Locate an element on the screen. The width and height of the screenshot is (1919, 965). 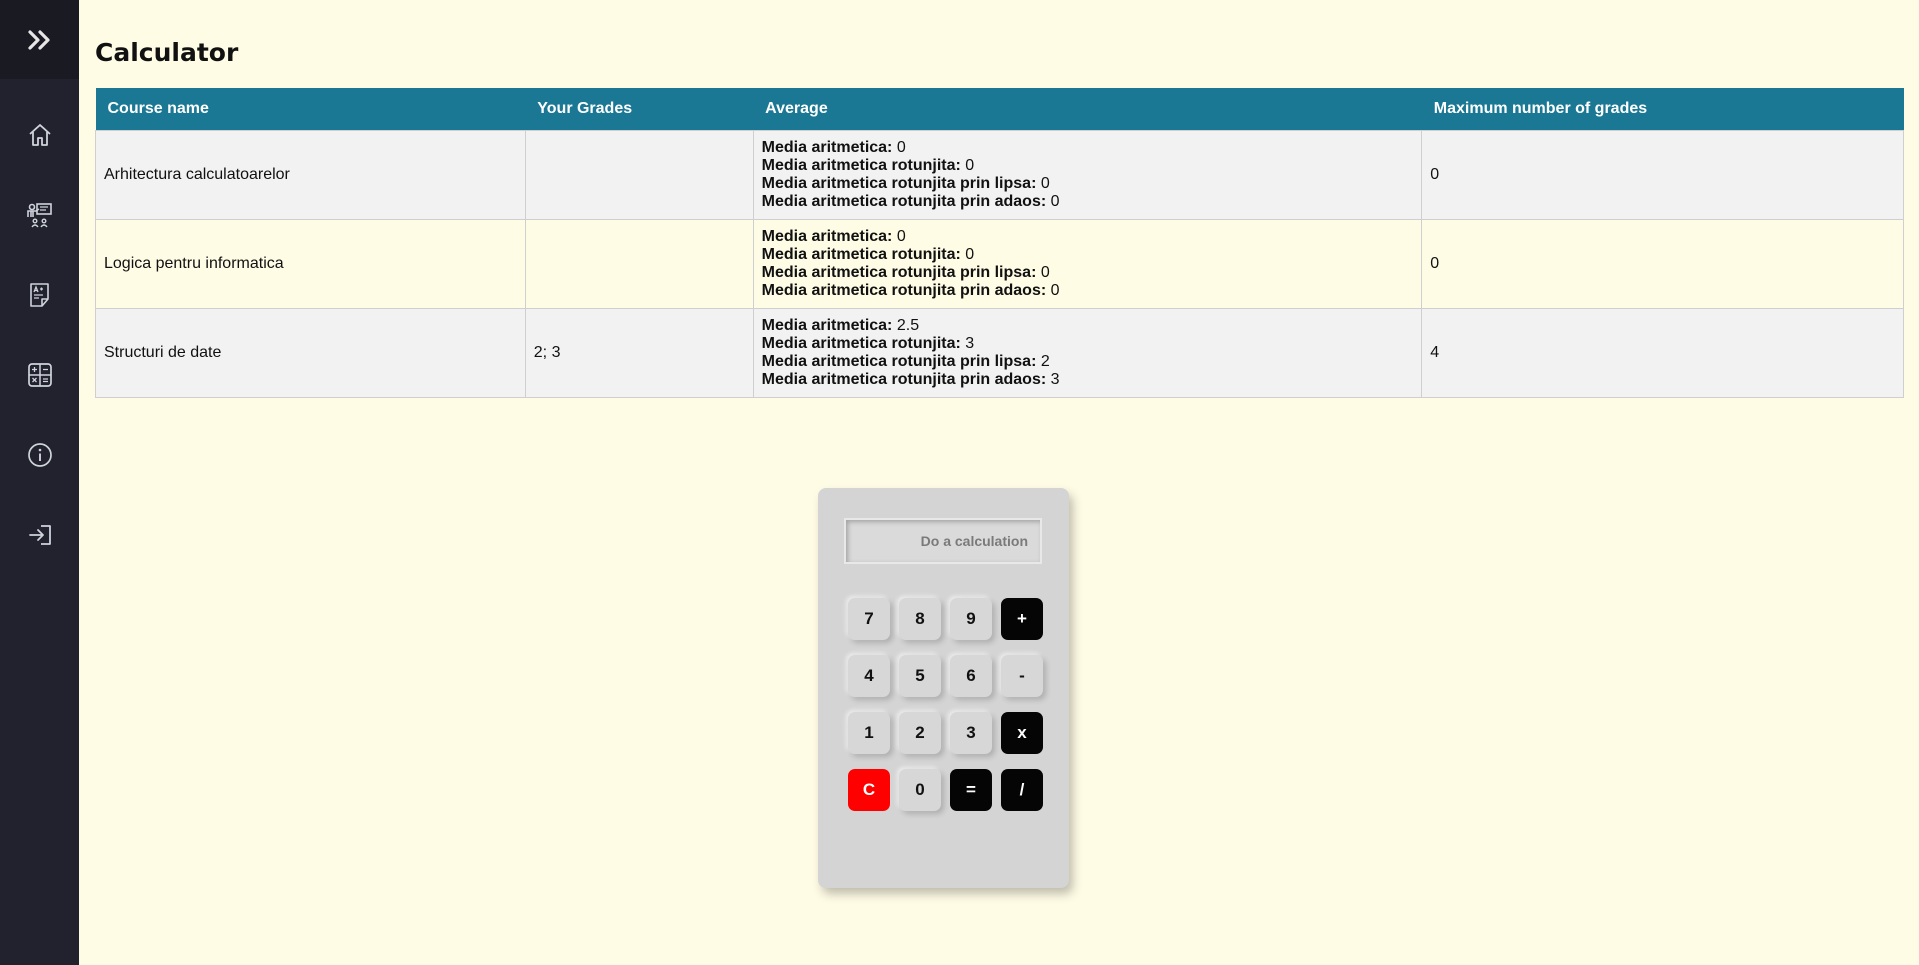
sidebar-toggle-button is located at coordinates (39, 39).